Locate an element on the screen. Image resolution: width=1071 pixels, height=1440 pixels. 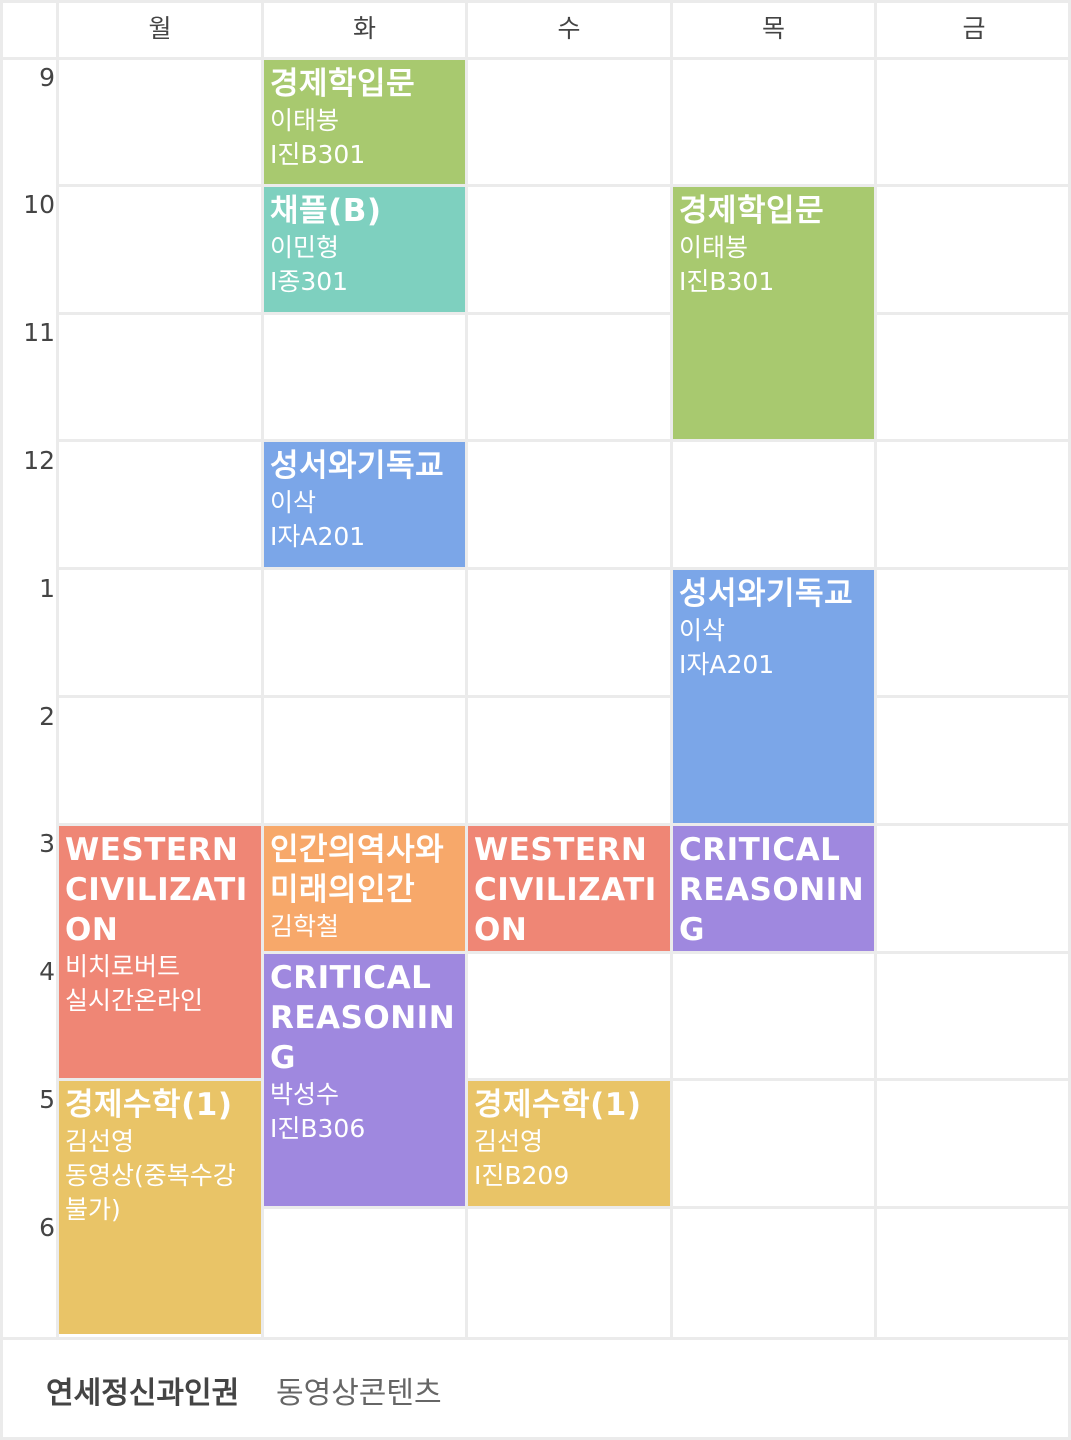
footer-course-type: 동영상콘텐츠 is located at coordinates (359, 1393).